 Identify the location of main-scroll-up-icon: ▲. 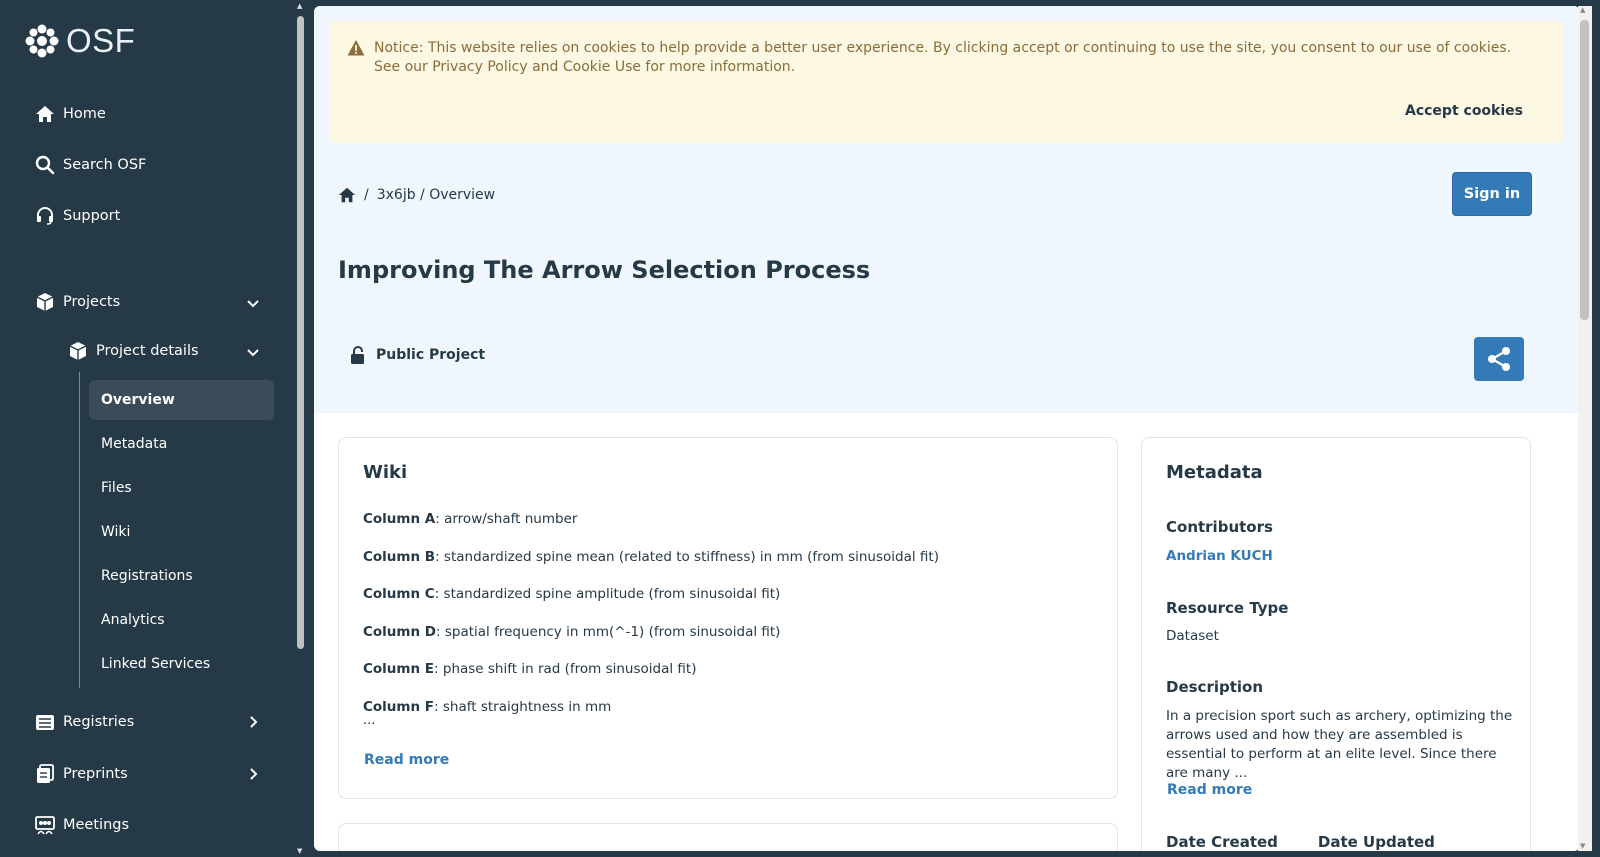
(1582, 10).